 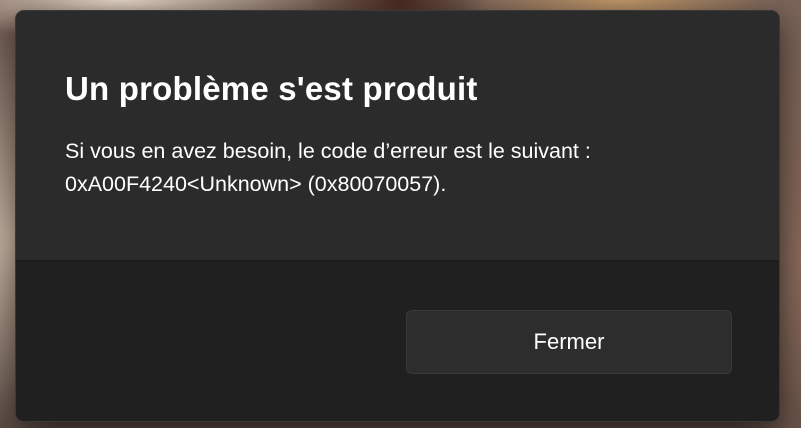 What do you see at coordinates (569, 342) in the screenshot?
I see `close-button: Fermer` at bounding box center [569, 342].